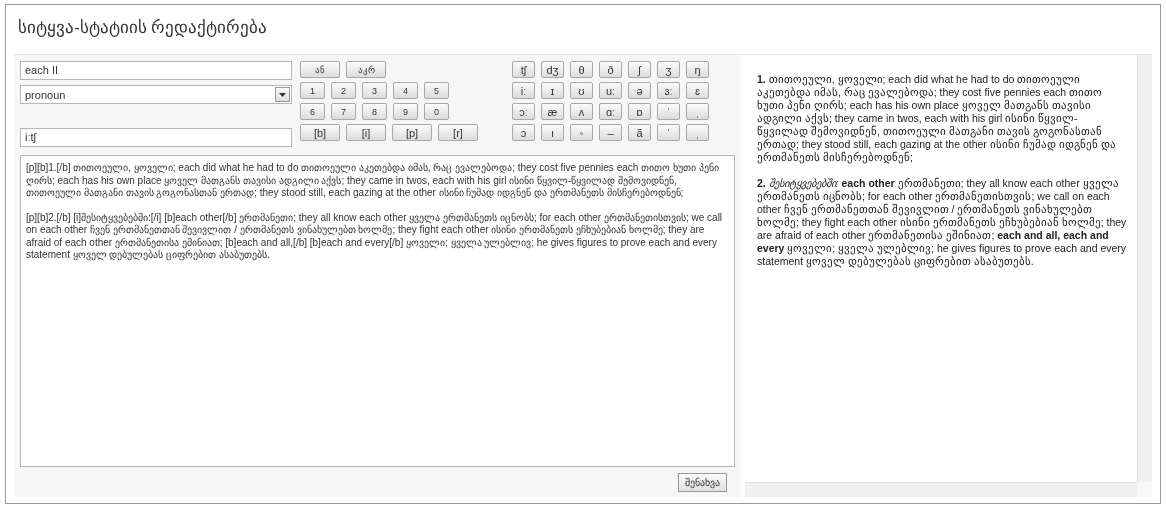 The height and width of the screenshot is (508, 1166). What do you see at coordinates (320, 132) in the screenshot?
I see `tag-button: [b]` at bounding box center [320, 132].